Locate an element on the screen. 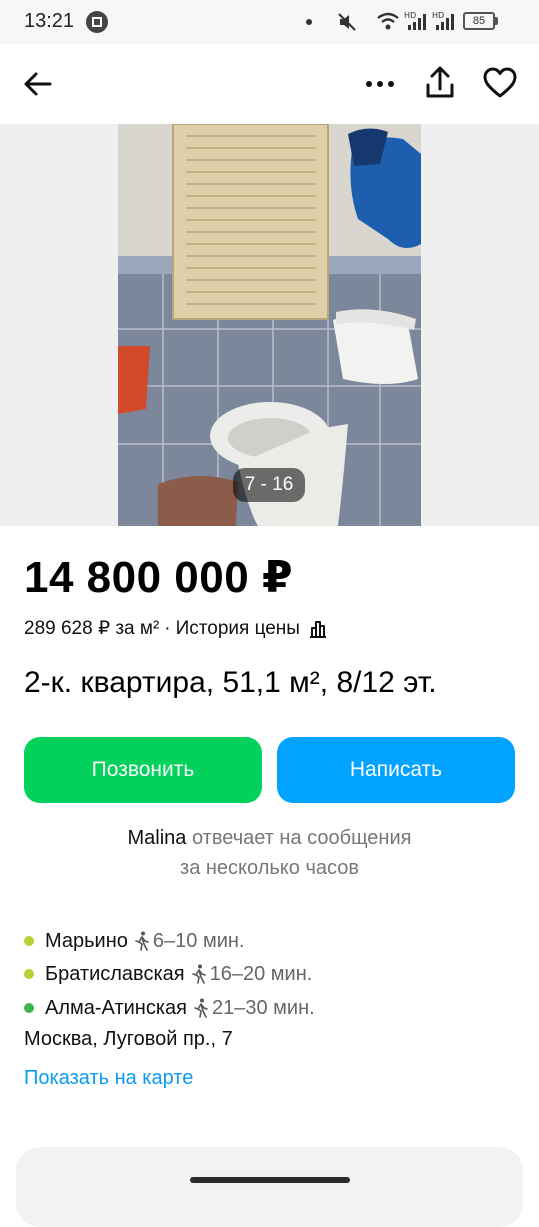 The height and width of the screenshot is (1227, 539). favorite-button is located at coordinates (500, 83).